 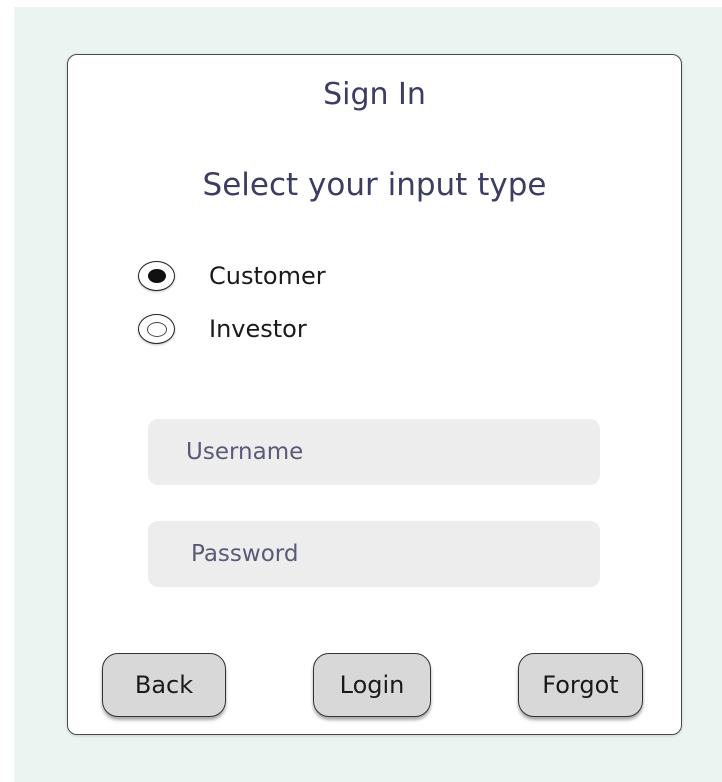 What do you see at coordinates (258, 329) in the screenshot?
I see `radio-label-investor: Investor` at bounding box center [258, 329].